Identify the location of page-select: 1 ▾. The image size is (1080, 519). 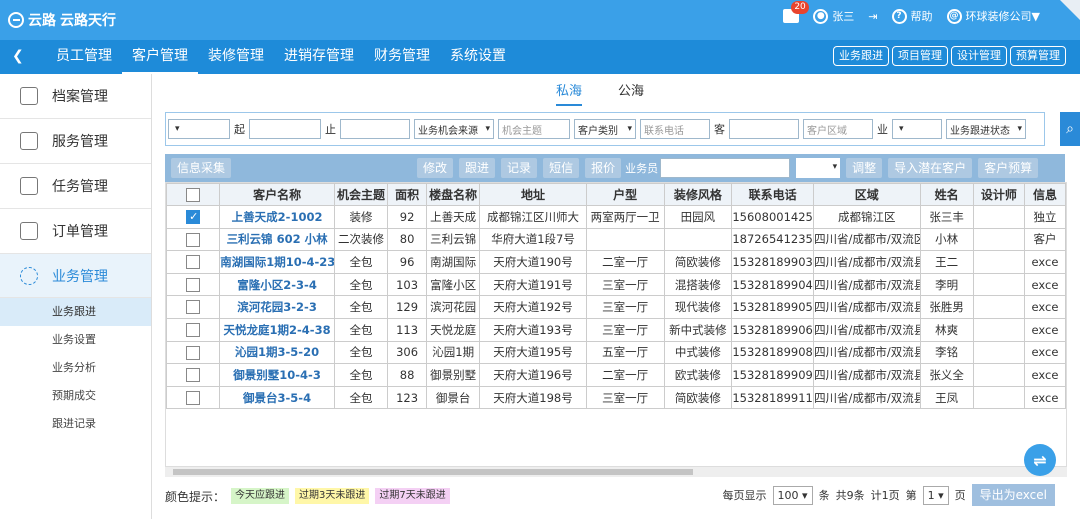
(935, 495).